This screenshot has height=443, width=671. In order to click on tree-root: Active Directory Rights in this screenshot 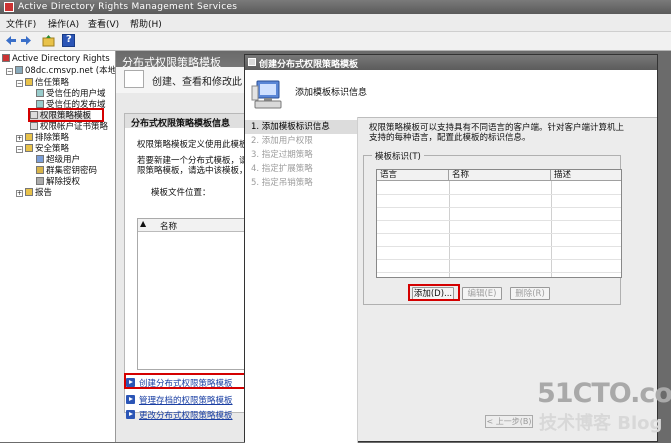, I will do `click(56, 59)`.